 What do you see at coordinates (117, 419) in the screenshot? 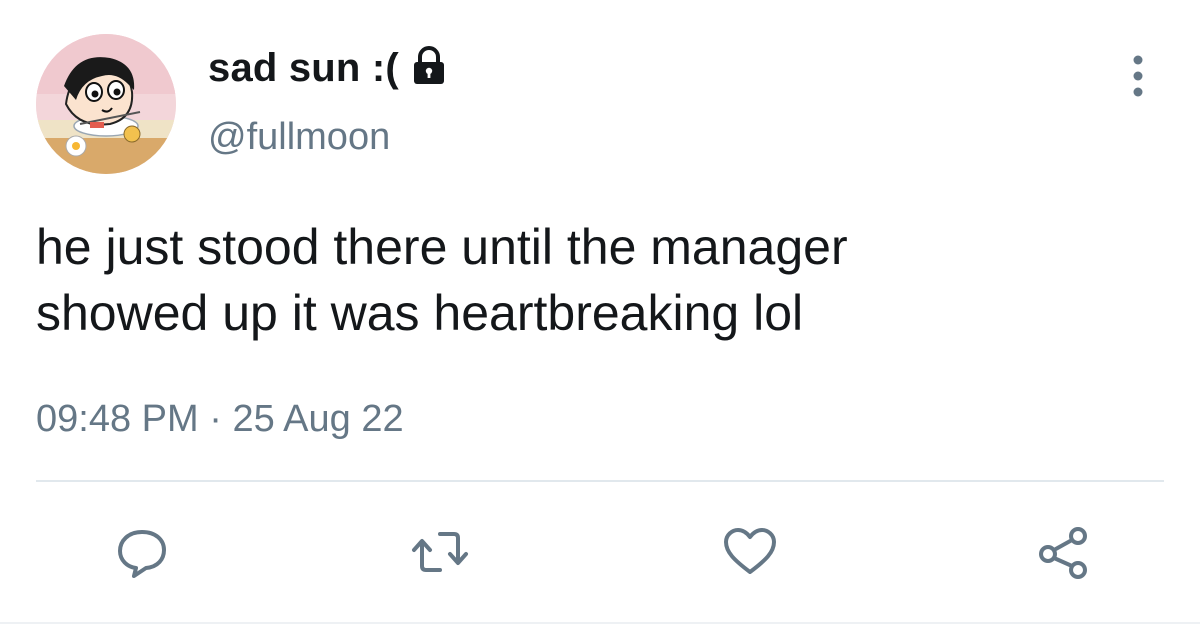
I see `tweet-time: 09:48 PM` at bounding box center [117, 419].